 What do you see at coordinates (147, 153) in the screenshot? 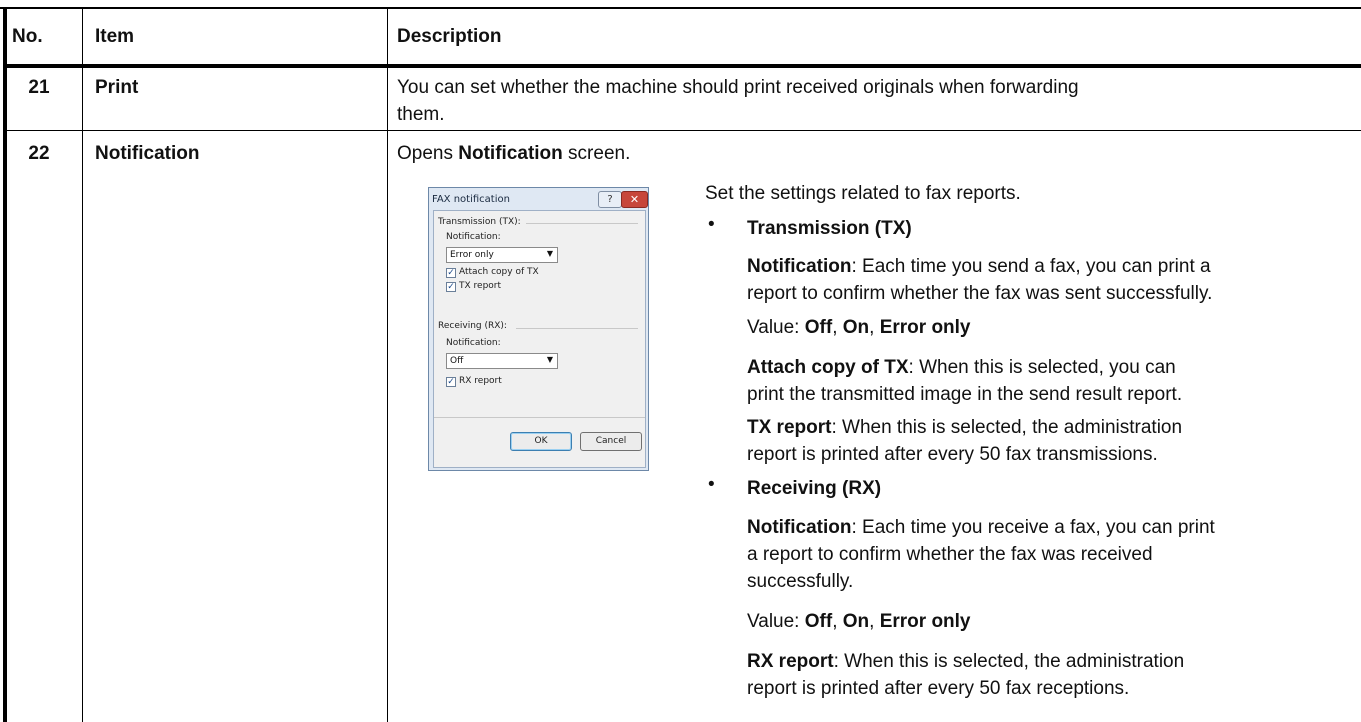
I see `row-22-item: Notification` at bounding box center [147, 153].